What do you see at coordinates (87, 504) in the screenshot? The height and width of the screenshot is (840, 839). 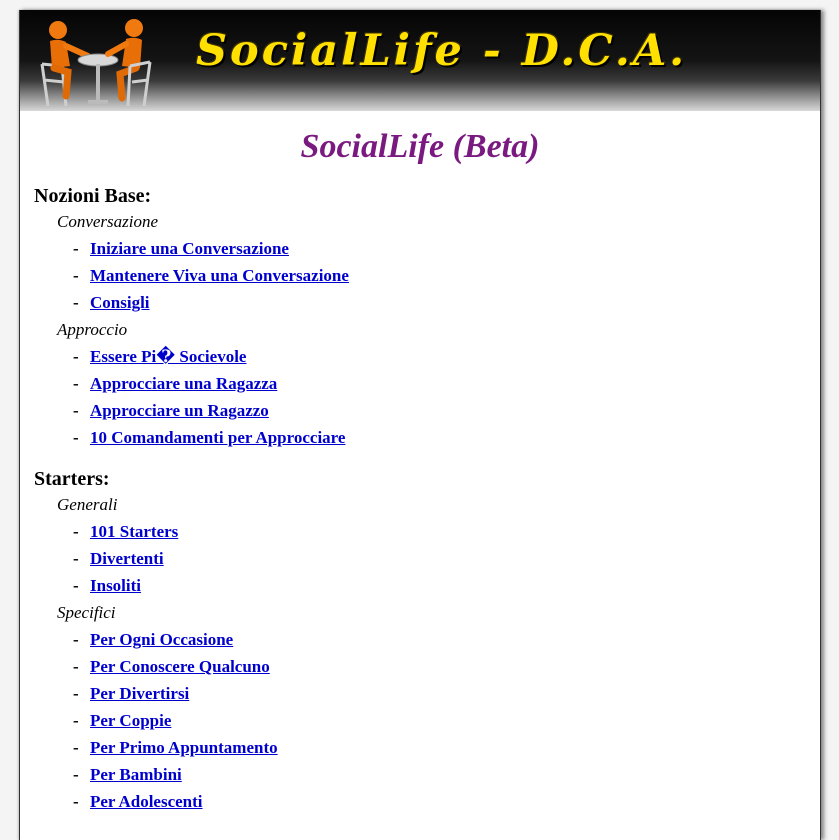 I see `group-label: Generali` at bounding box center [87, 504].